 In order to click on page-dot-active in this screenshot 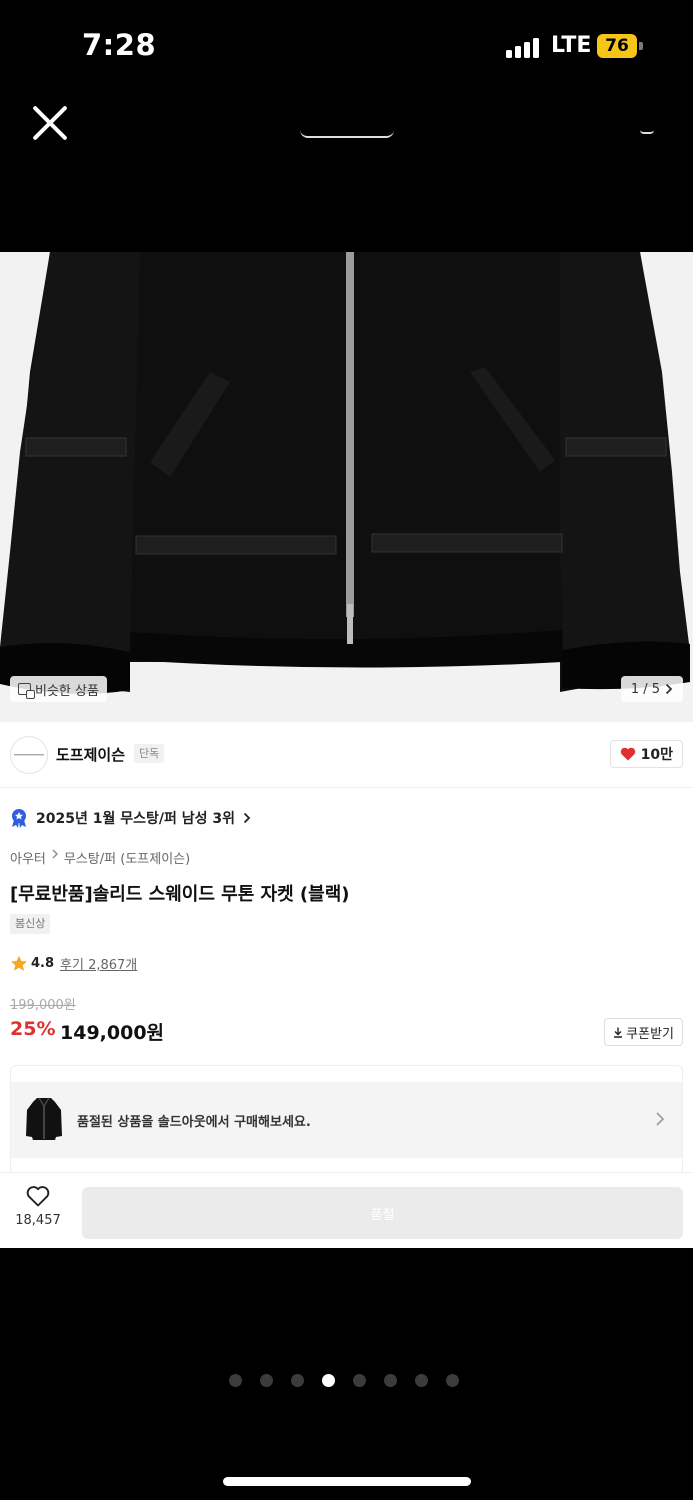, I will do `click(328, 1380)`.